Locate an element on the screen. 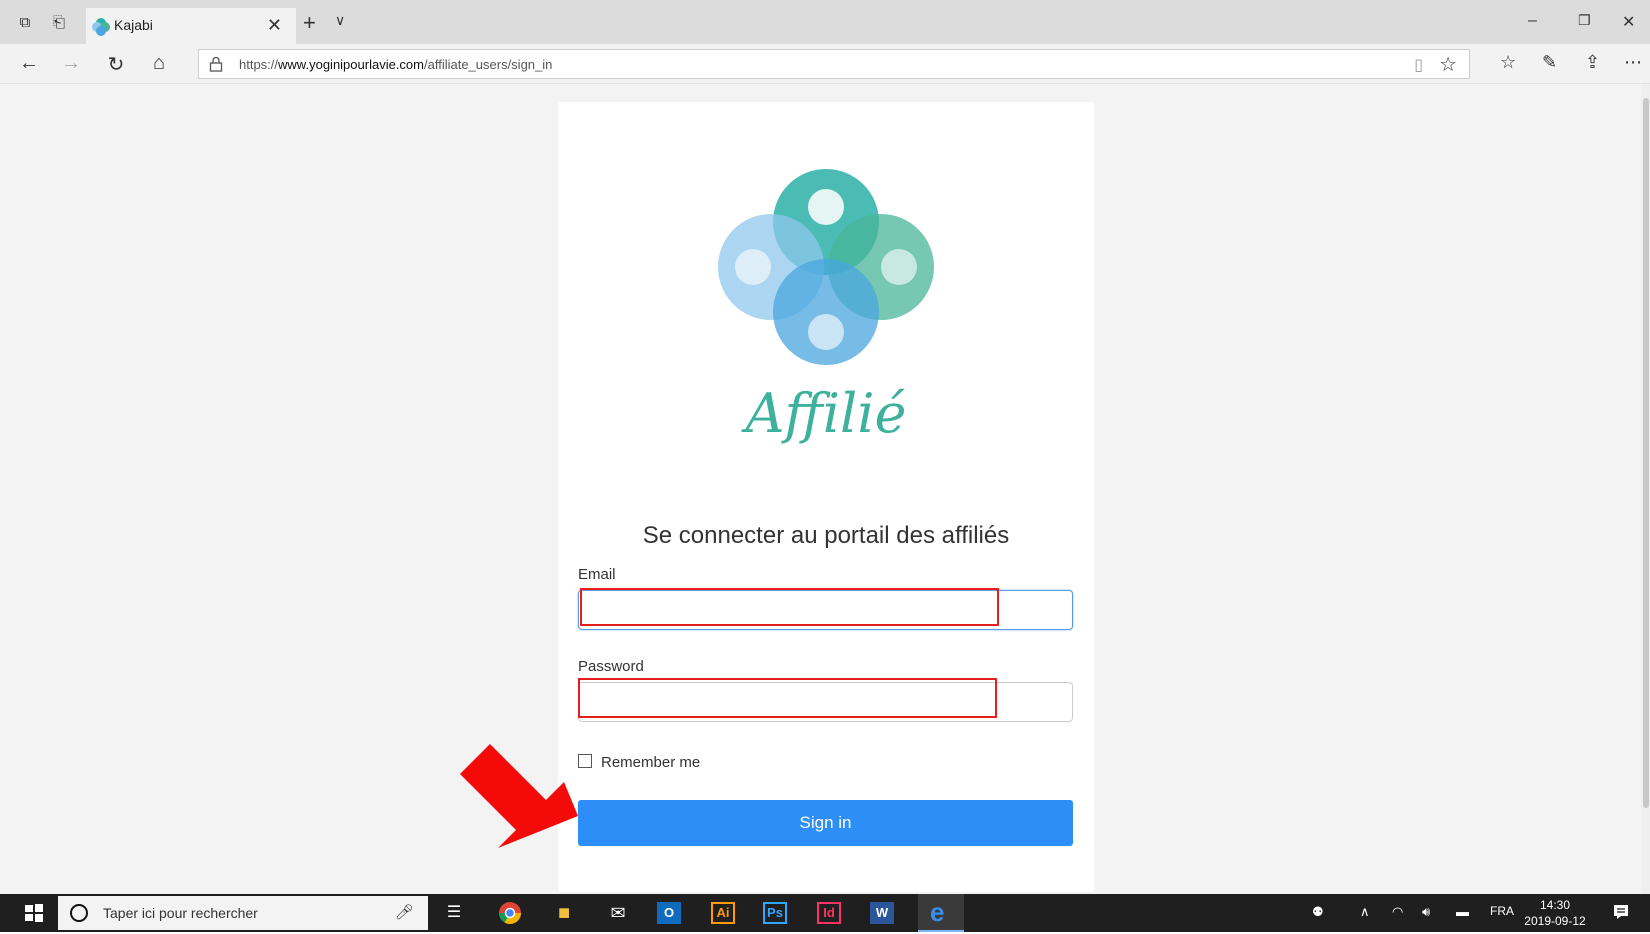 This screenshot has height=934, width=1650. browser-tab-bar: ⧉ ⎗ Kajabi ✕ + ∨ – ❐ ✕ is located at coordinates (825, 22).